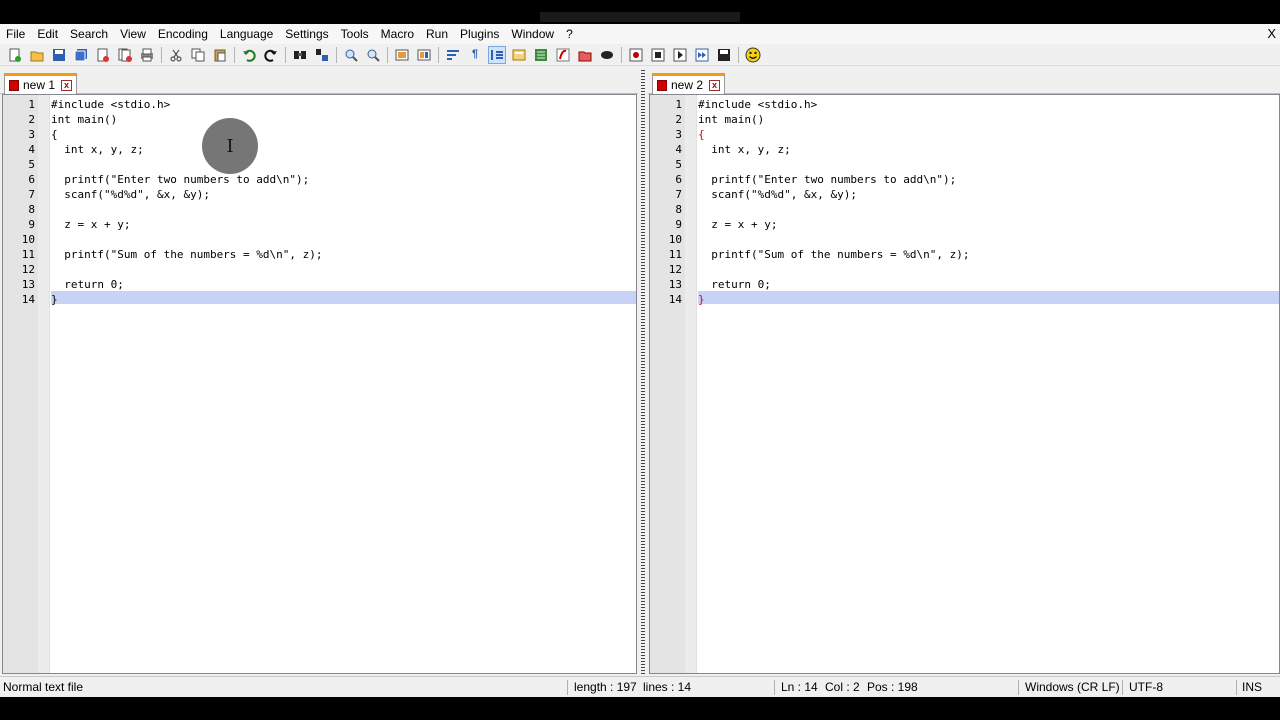 This screenshot has width=1280, height=720. I want to click on monitoring-icon, so click(607, 55).